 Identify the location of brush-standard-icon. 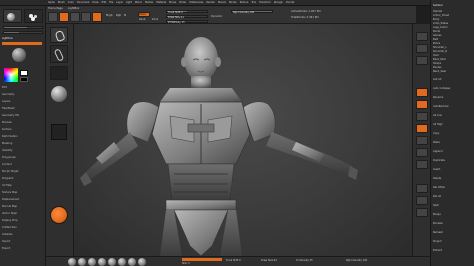
(72, 262).